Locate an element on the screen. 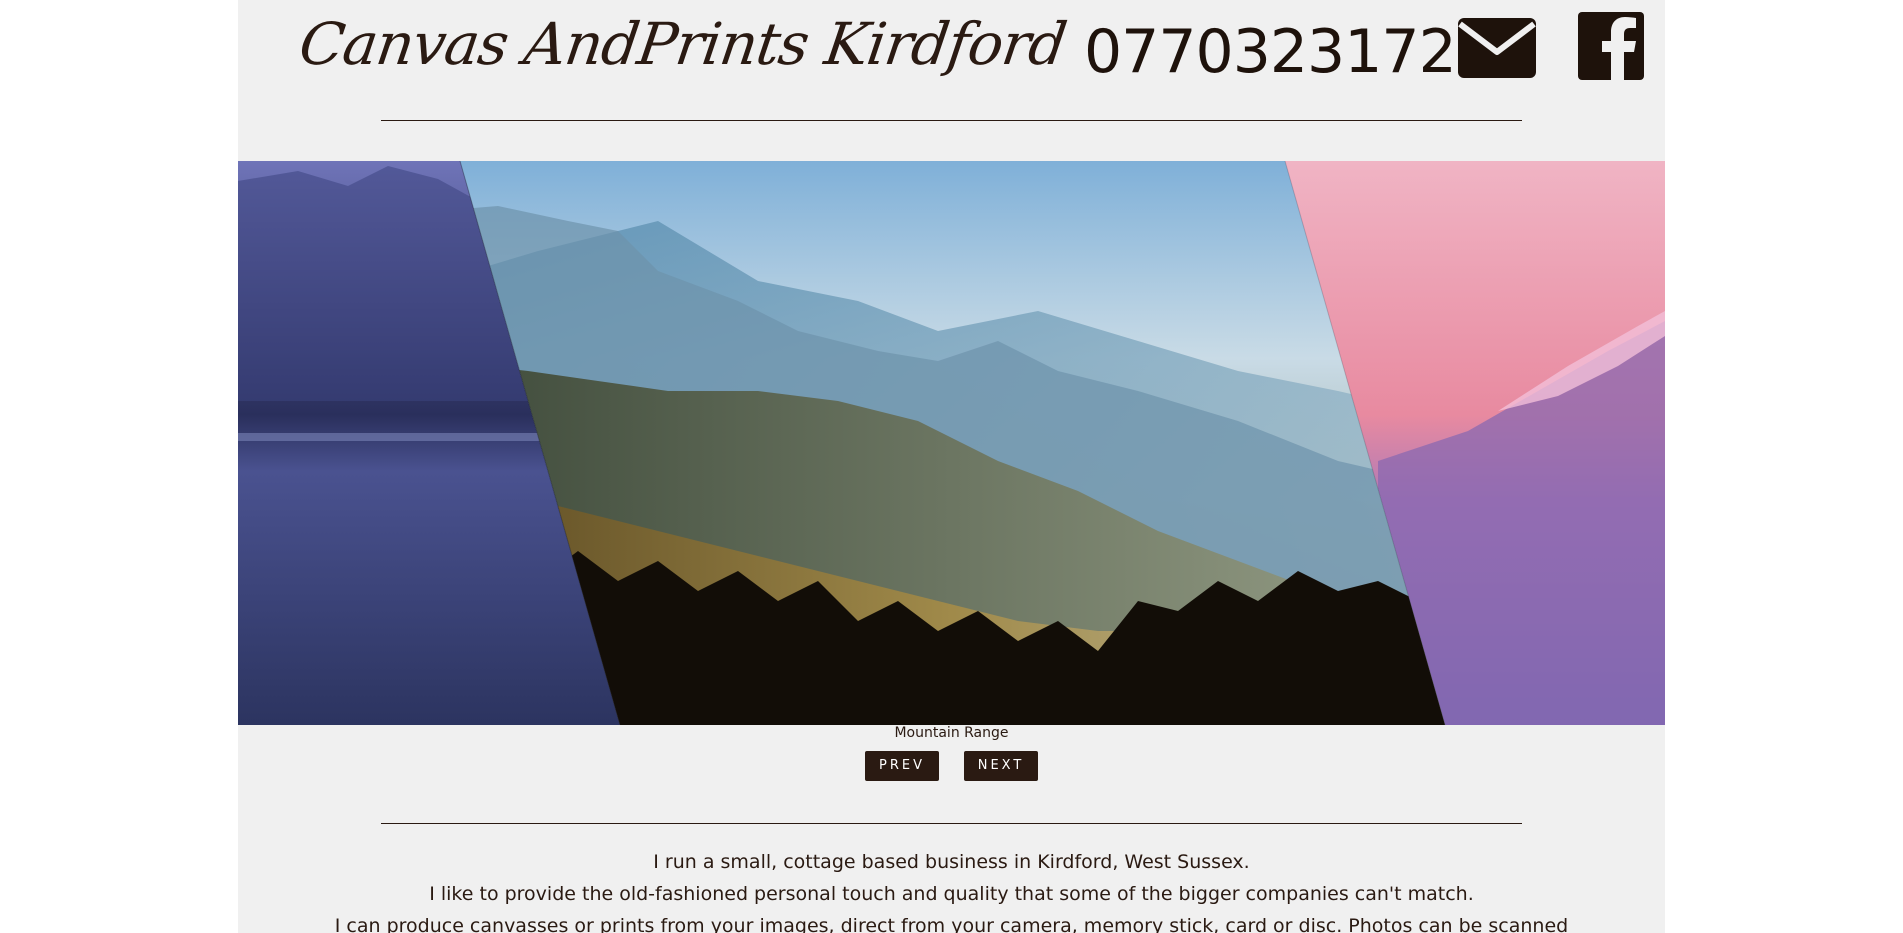 This screenshot has width=1903, height=933. prev-button: PREV is located at coordinates (902, 766).